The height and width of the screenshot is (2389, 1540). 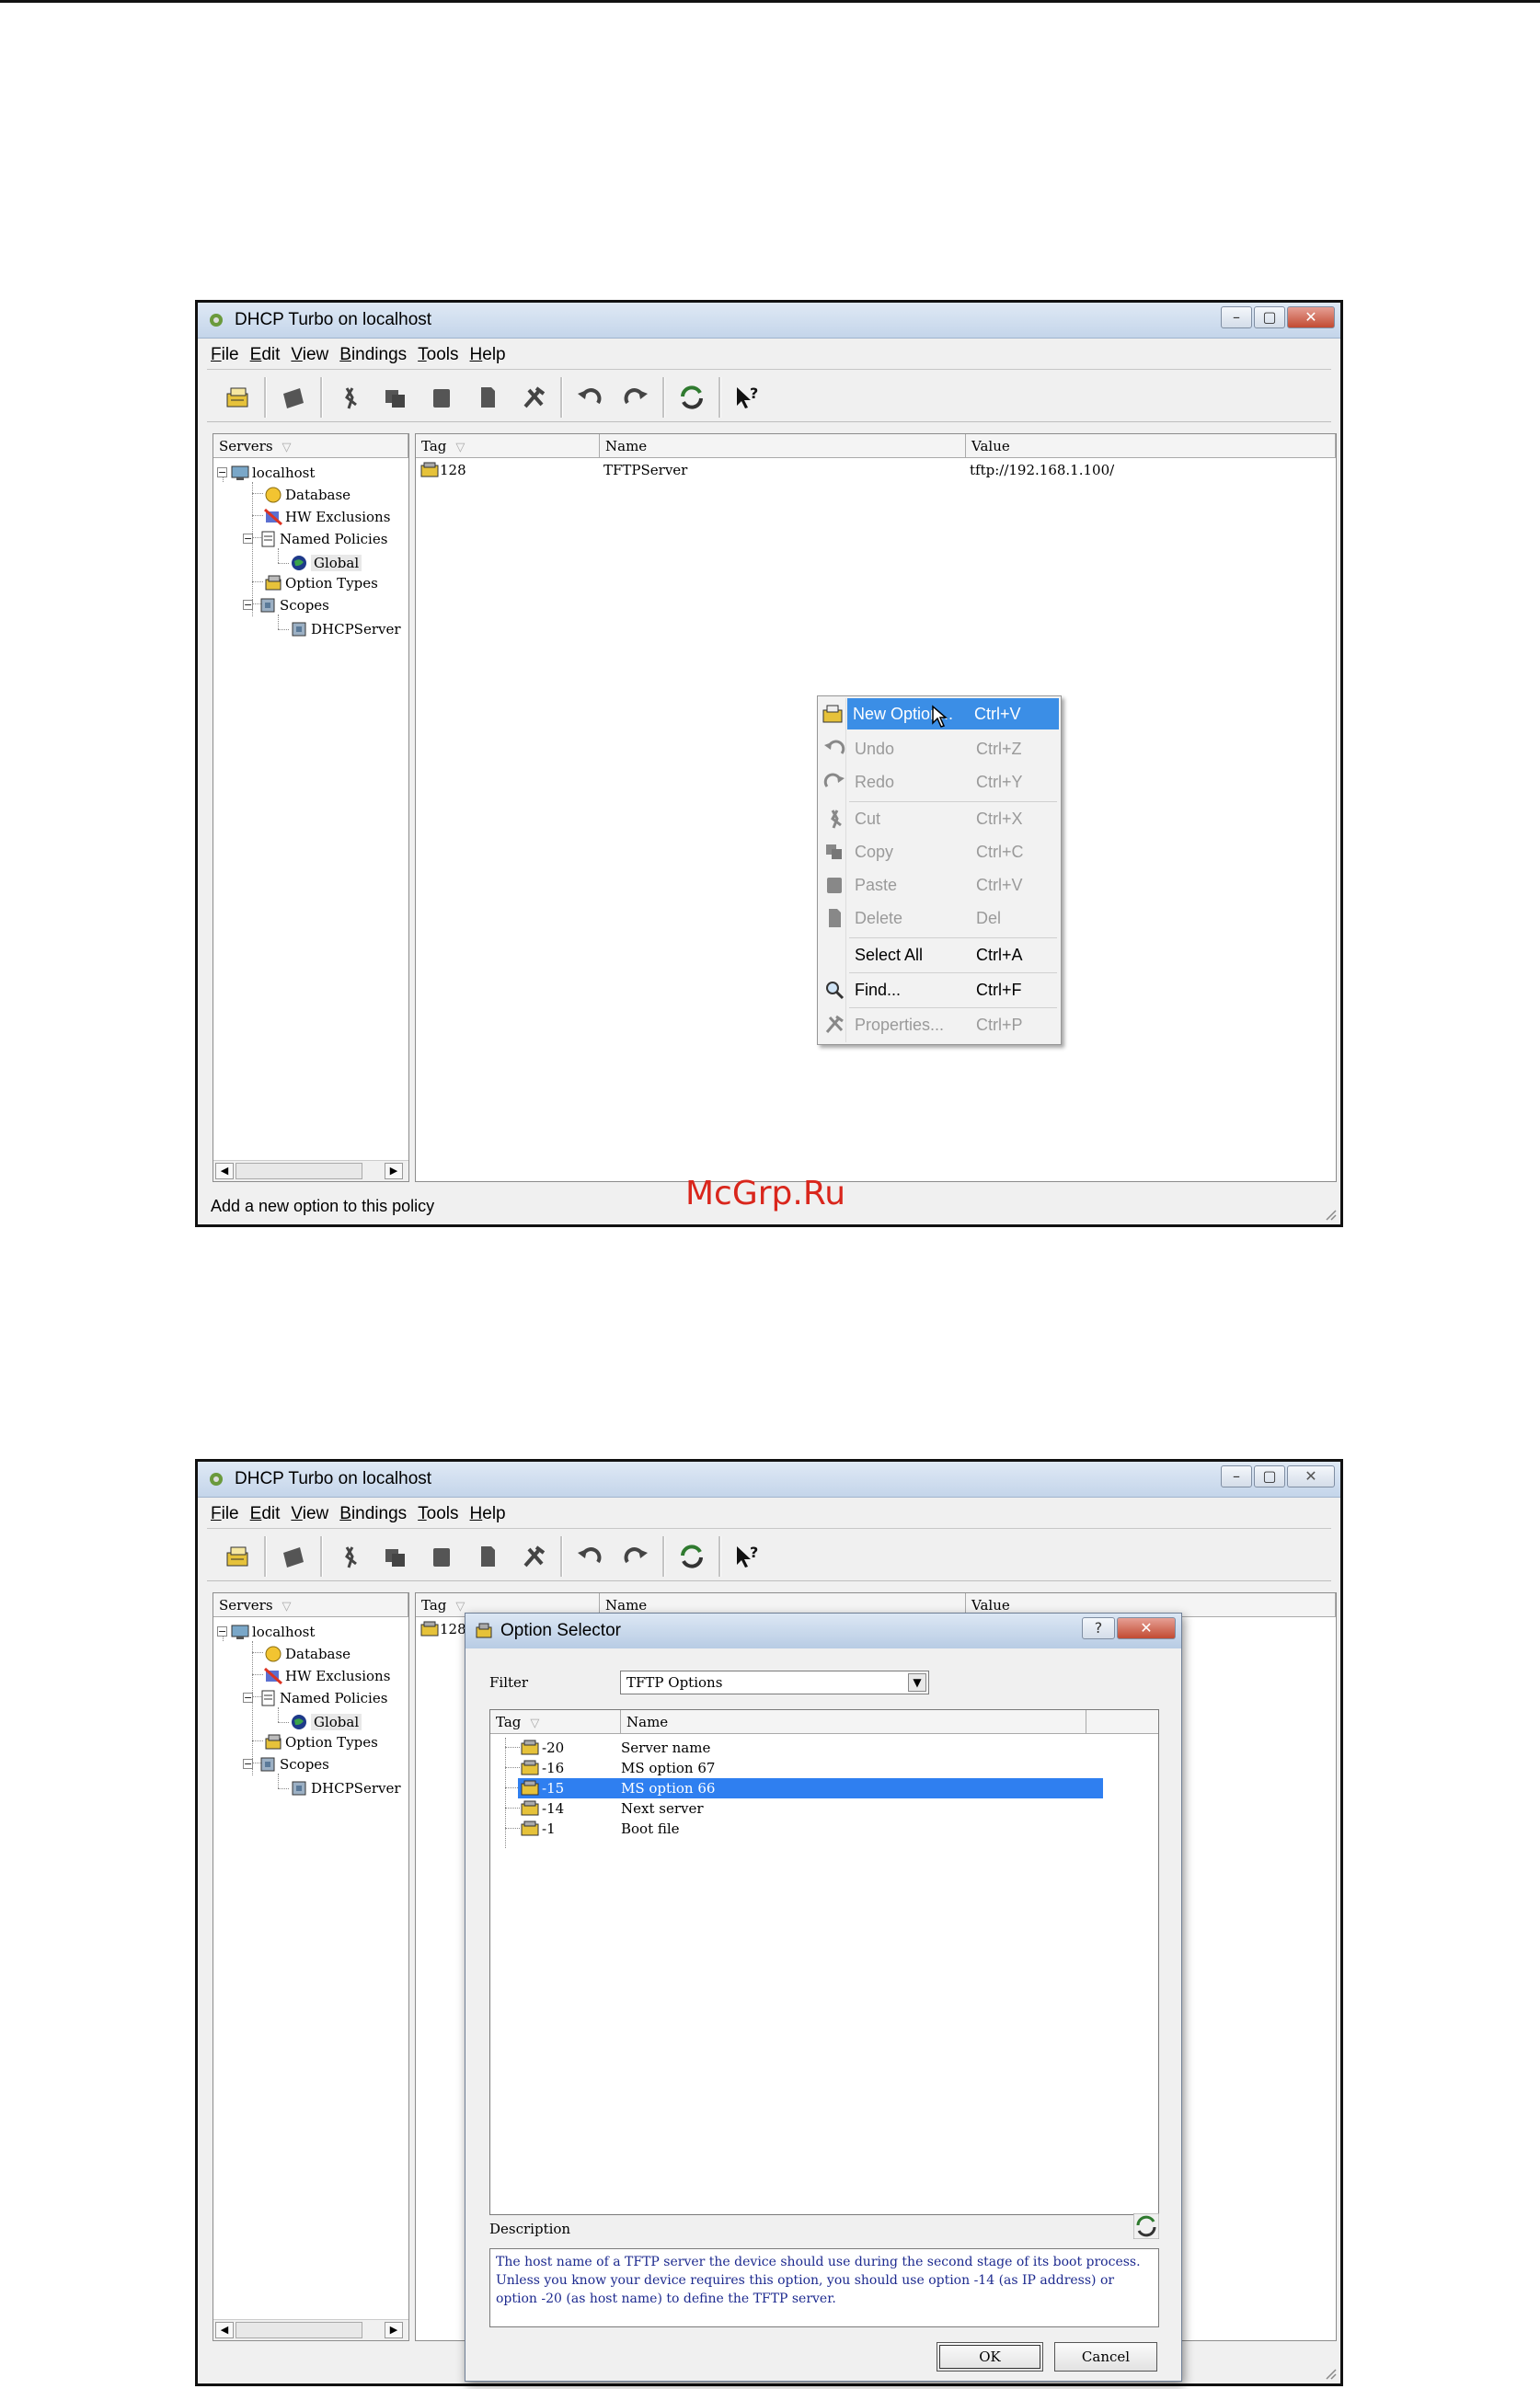 What do you see at coordinates (590, 1556) in the screenshot?
I see `undo-button` at bounding box center [590, 1556].